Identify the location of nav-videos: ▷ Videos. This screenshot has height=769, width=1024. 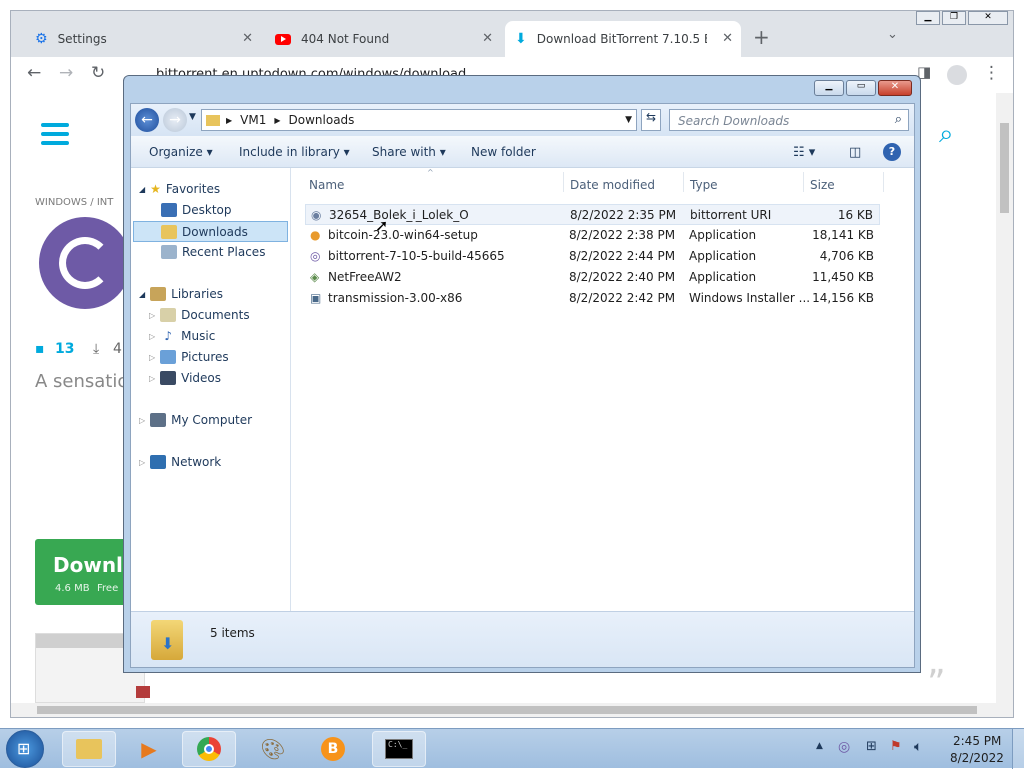
(185, 378).